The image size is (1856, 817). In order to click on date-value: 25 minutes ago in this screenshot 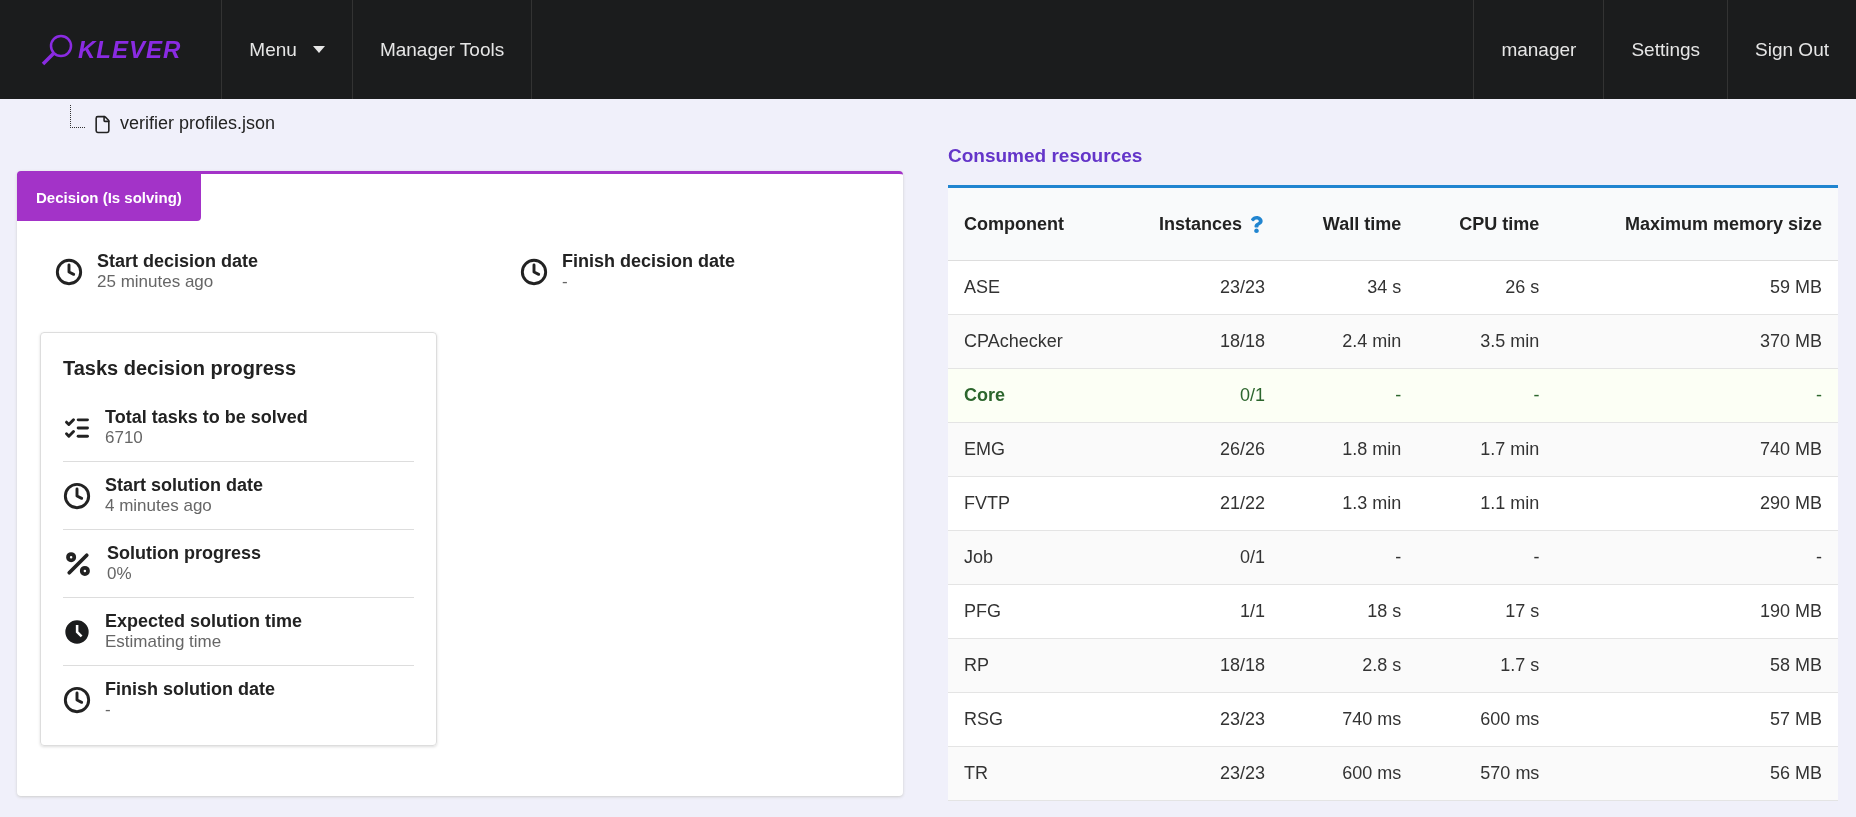, I will do `click(156, 282)`.